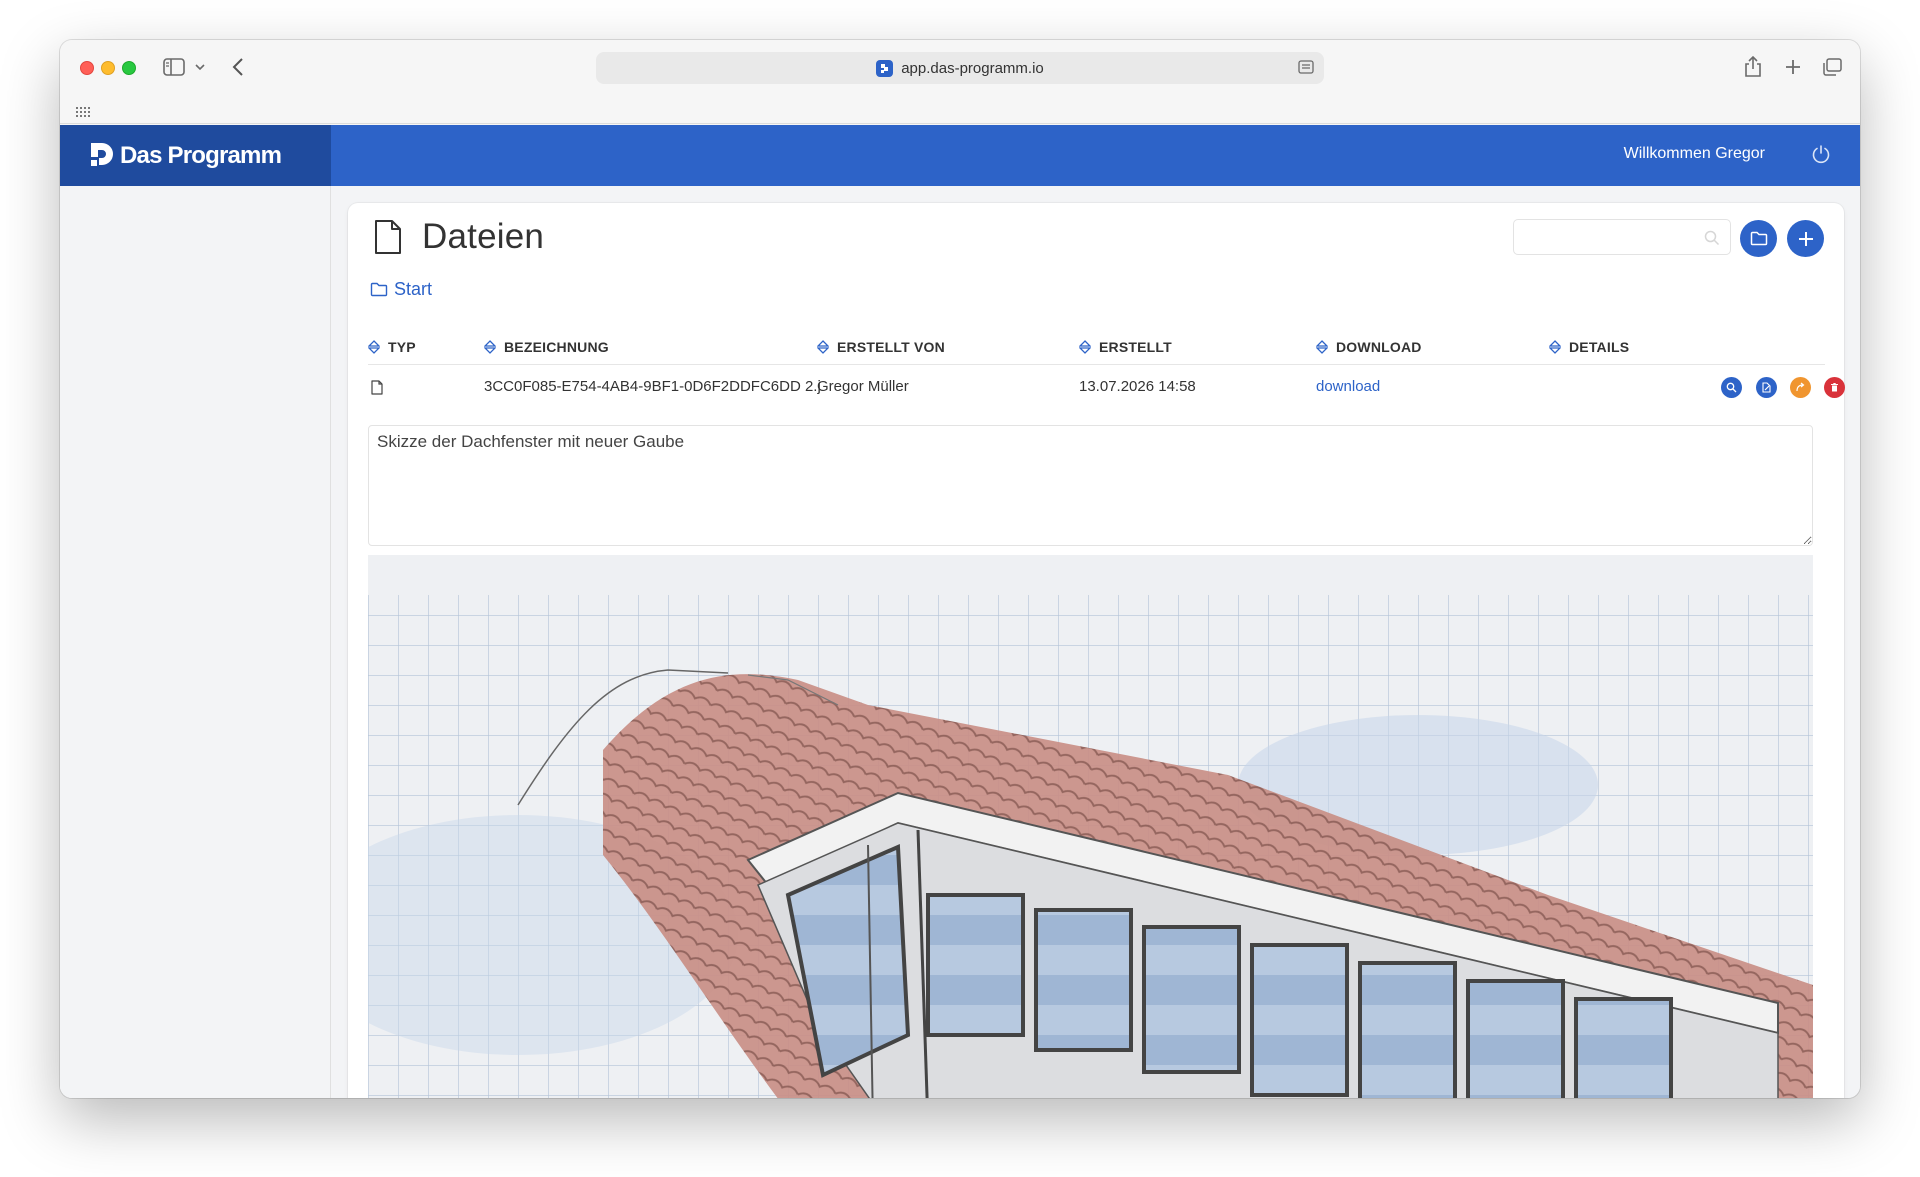 This screenshot has height=1177, width=1920. I want to click on plus-icon, so click(1805, 238).